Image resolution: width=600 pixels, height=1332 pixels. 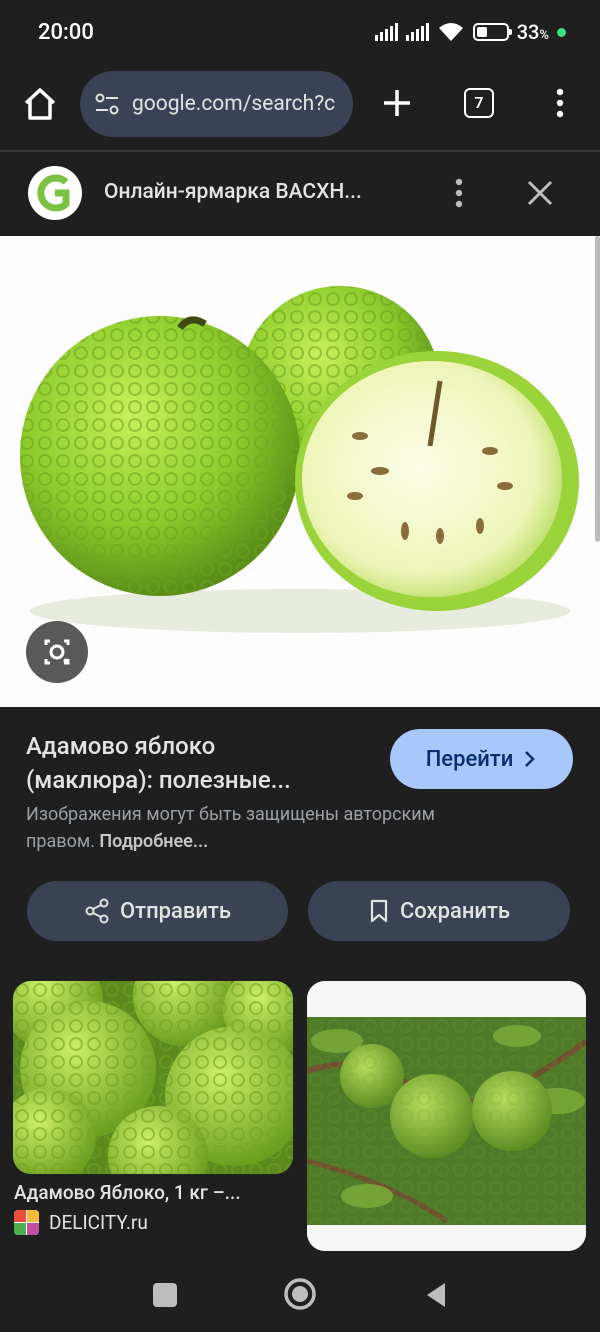 What do you see at coordinates (597, 389) in the screenshot?
I see `scrollbar` at bounding box center [597, 389].